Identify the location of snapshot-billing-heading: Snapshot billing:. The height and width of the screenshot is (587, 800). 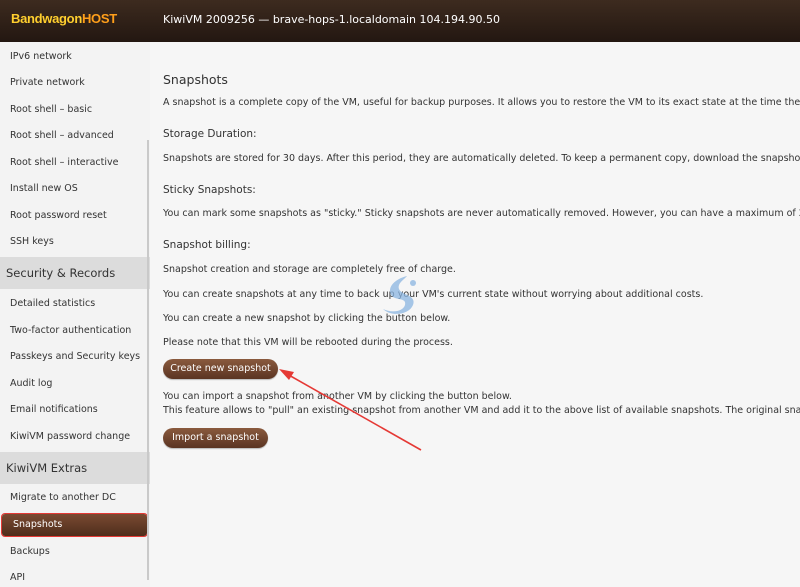
(207, 245).